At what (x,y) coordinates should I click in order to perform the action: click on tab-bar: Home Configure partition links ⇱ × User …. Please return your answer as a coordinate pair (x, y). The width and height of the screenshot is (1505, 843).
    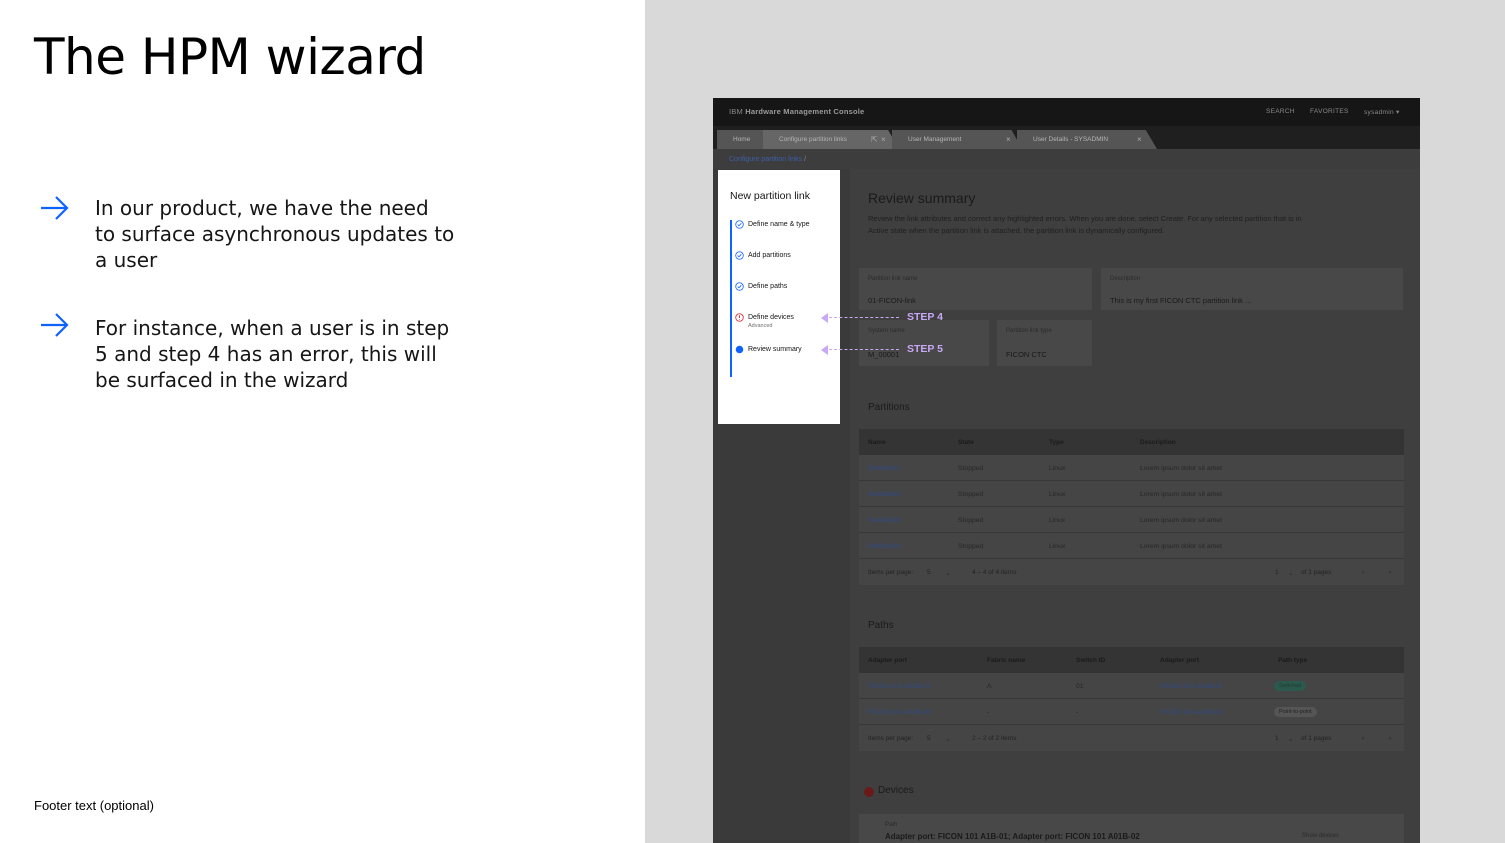
    Looking at the image, I should click on (1066, 137).